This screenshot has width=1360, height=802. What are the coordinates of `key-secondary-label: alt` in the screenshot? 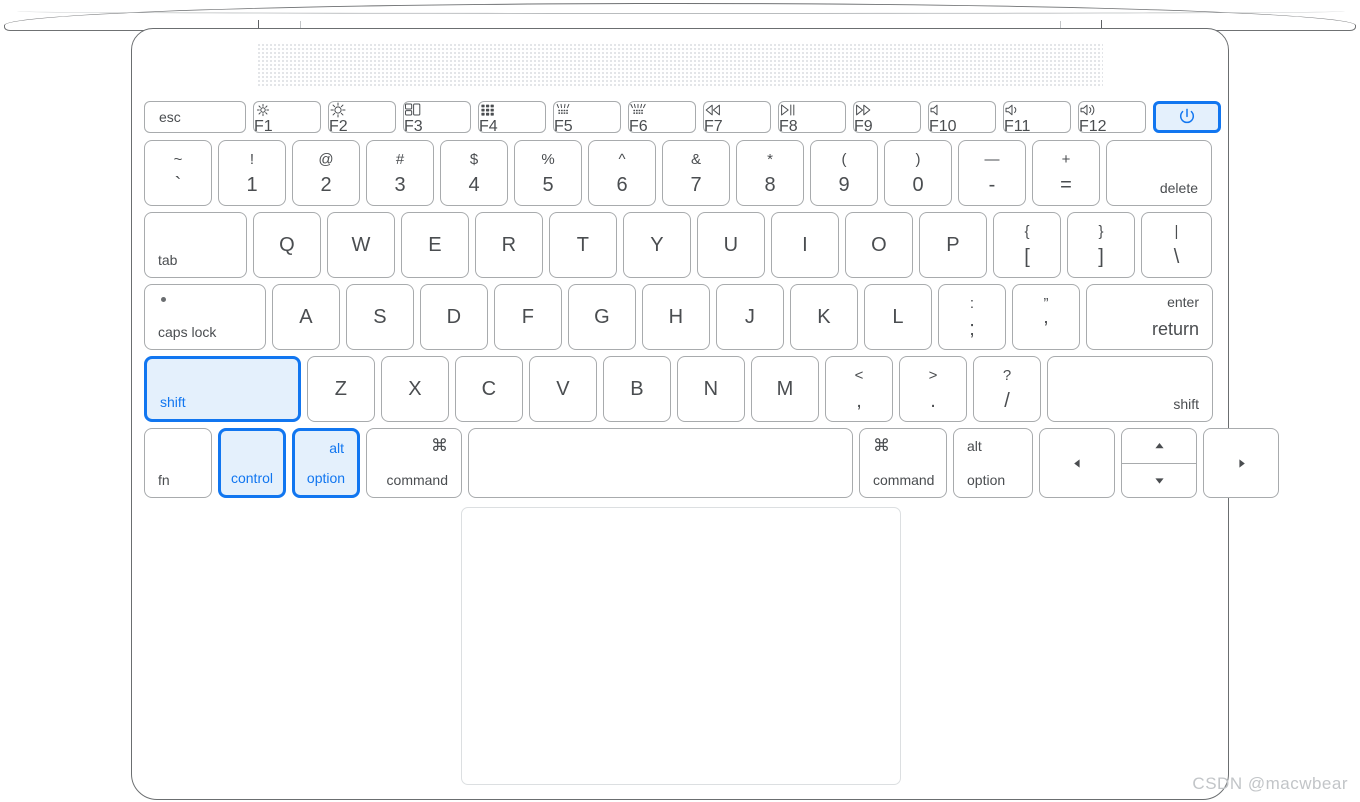 It's located at (336, 448).